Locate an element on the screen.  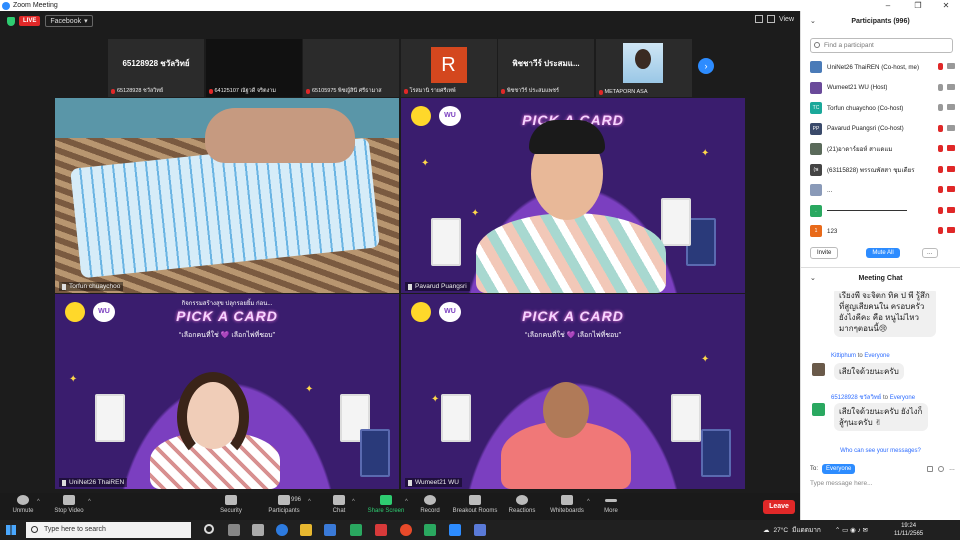
settings-icon is located at coordinates (258, 530).